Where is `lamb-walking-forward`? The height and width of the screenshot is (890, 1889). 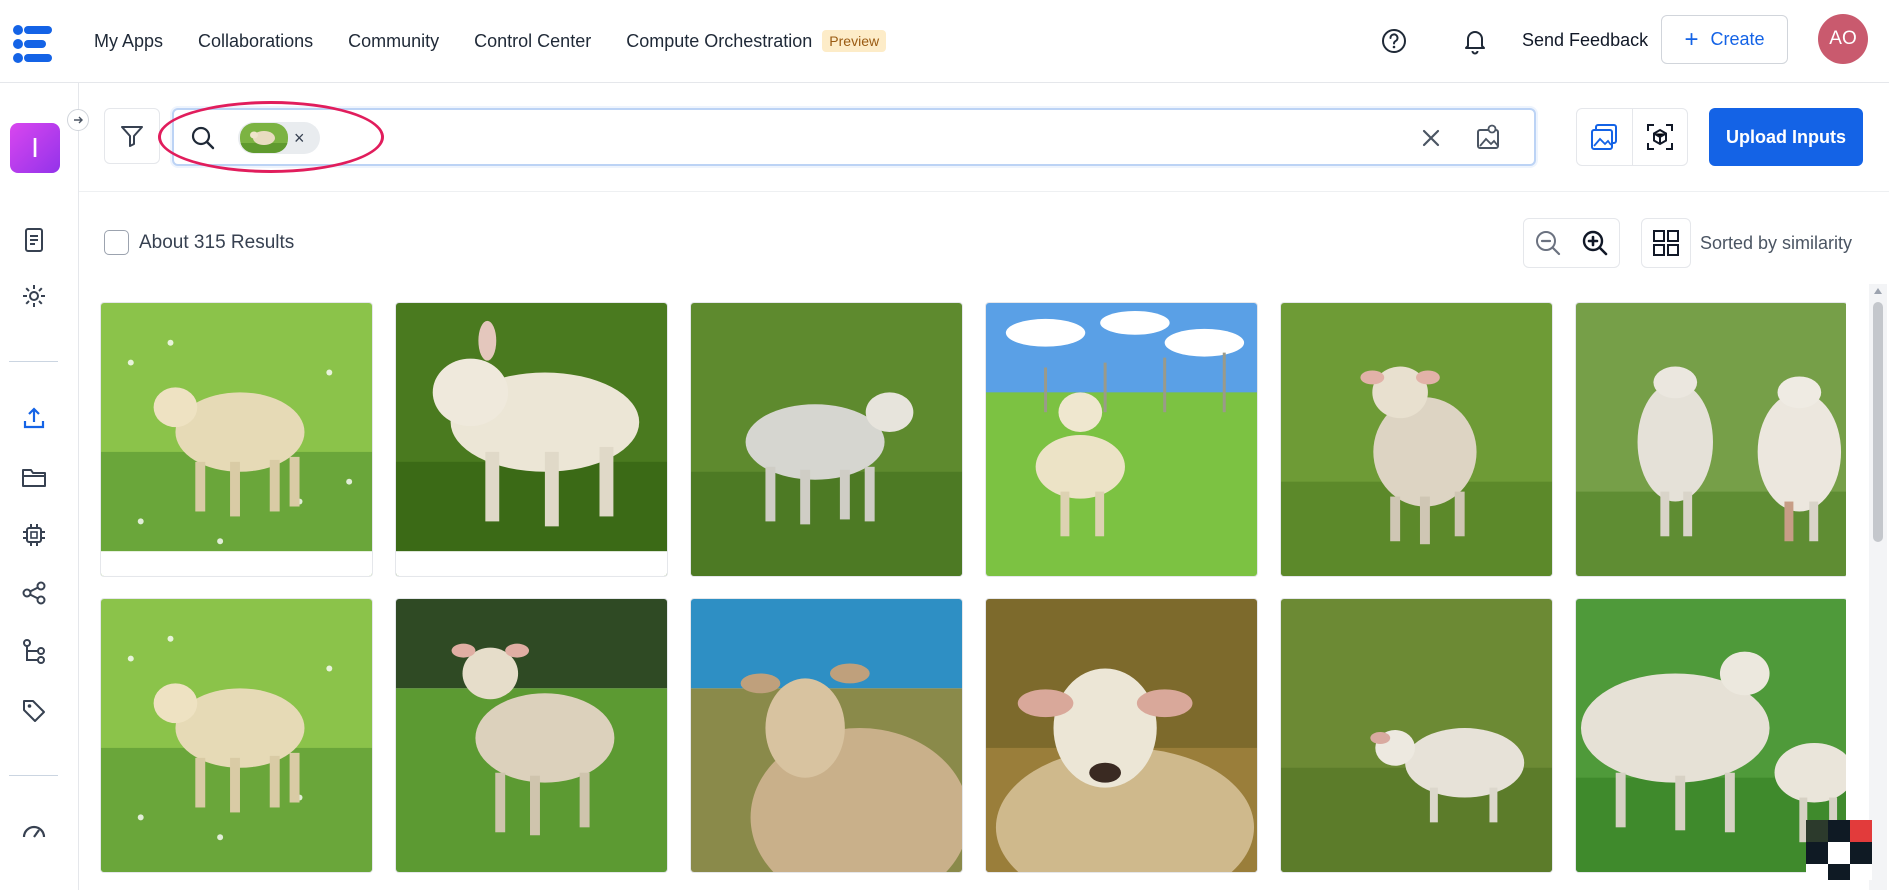 lamb-walking-forward is located at coordinates (1416, 439).